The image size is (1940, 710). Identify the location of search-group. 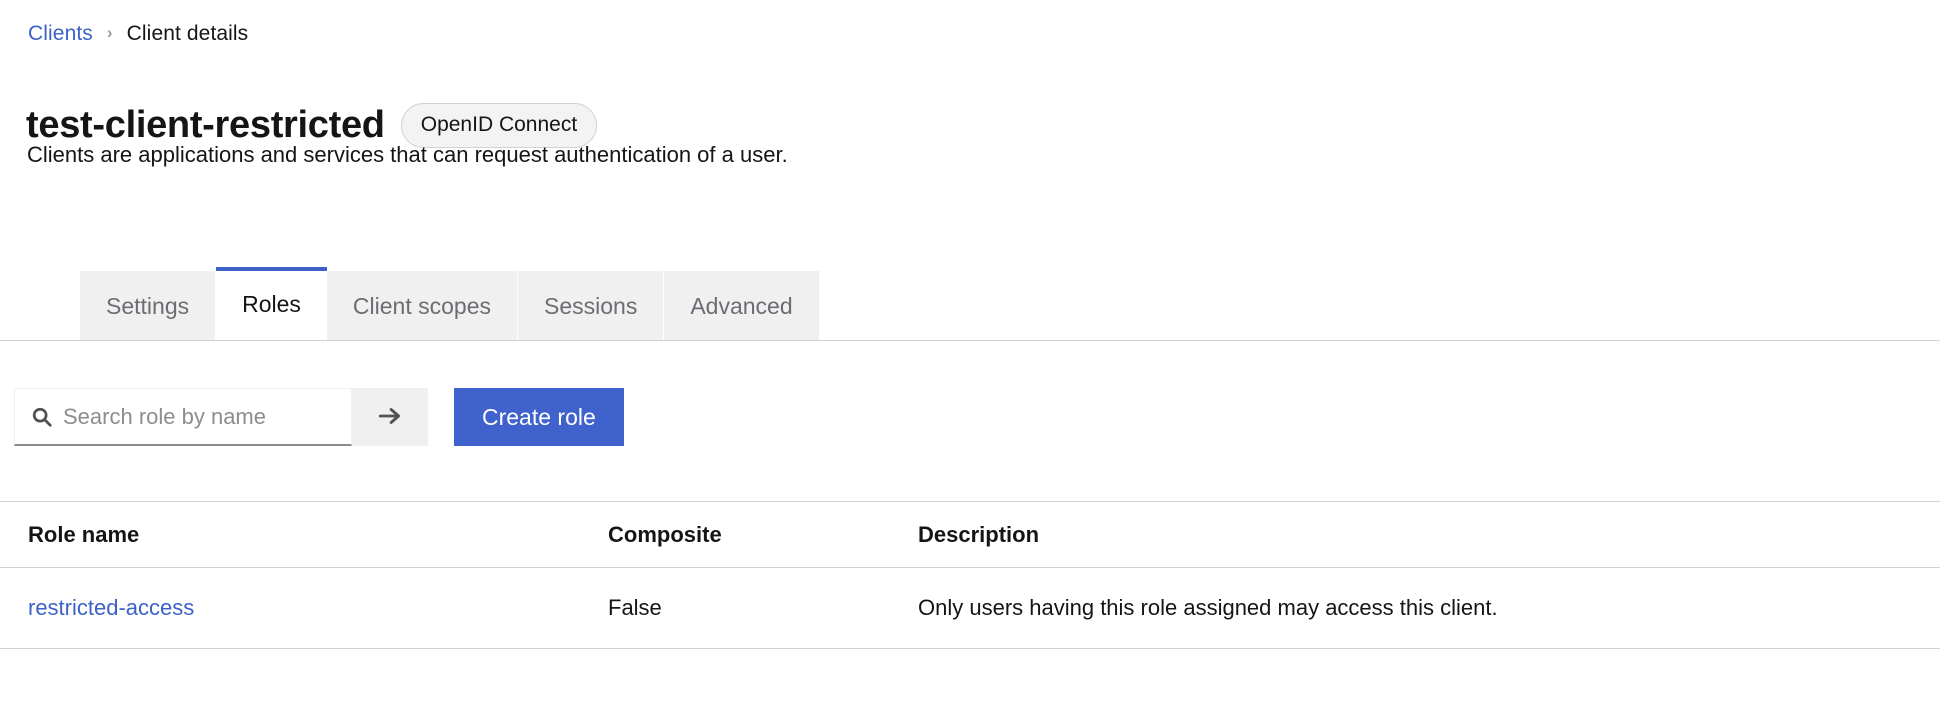
(221, 417).